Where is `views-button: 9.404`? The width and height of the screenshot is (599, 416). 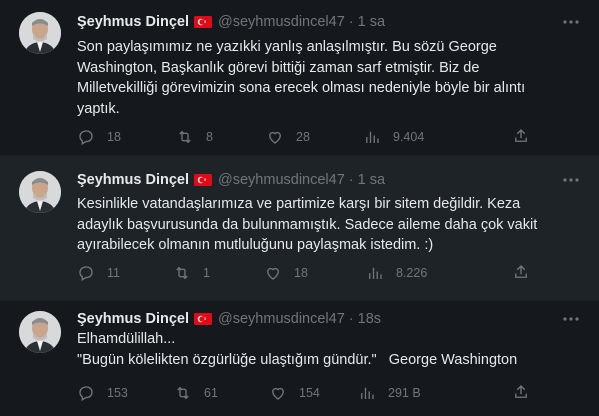
views-button: 9.404 is located at coordinates (393, 137).